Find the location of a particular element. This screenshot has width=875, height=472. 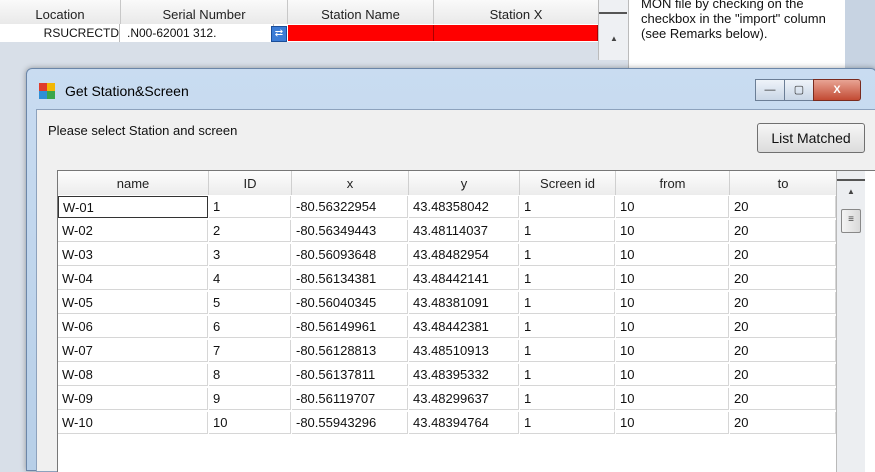

cell-id: 8 is located at coordinates (250, 375).